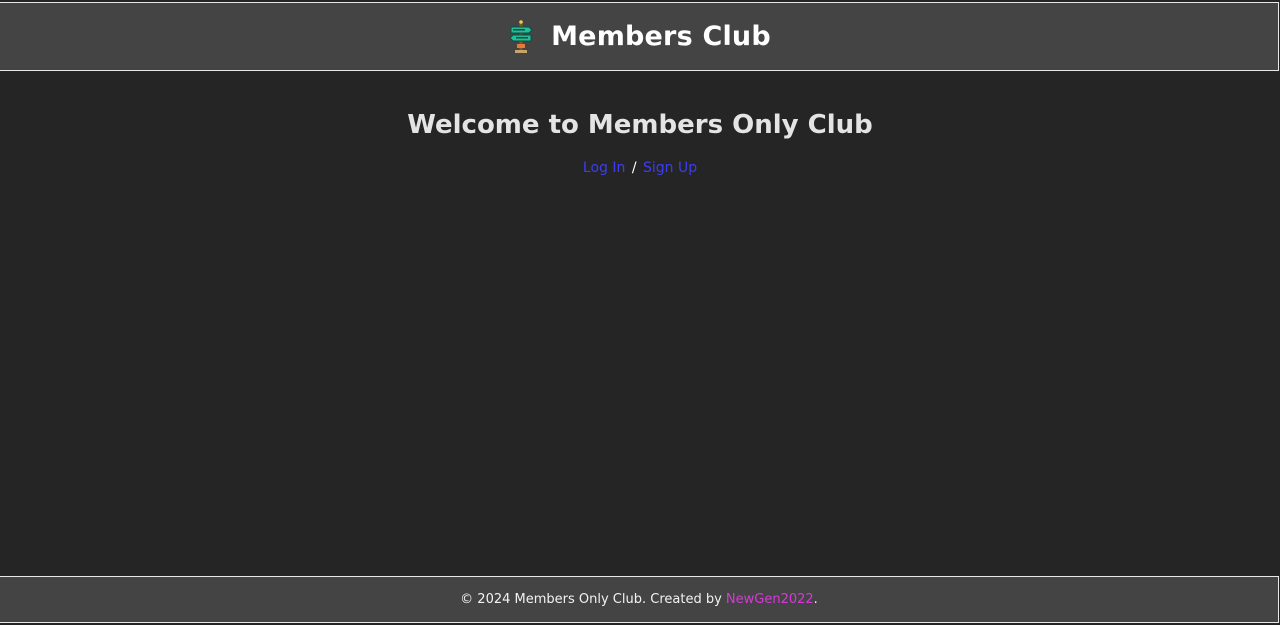  I want to click on auth-links: Log In / Sign Up, so click(640, 168).